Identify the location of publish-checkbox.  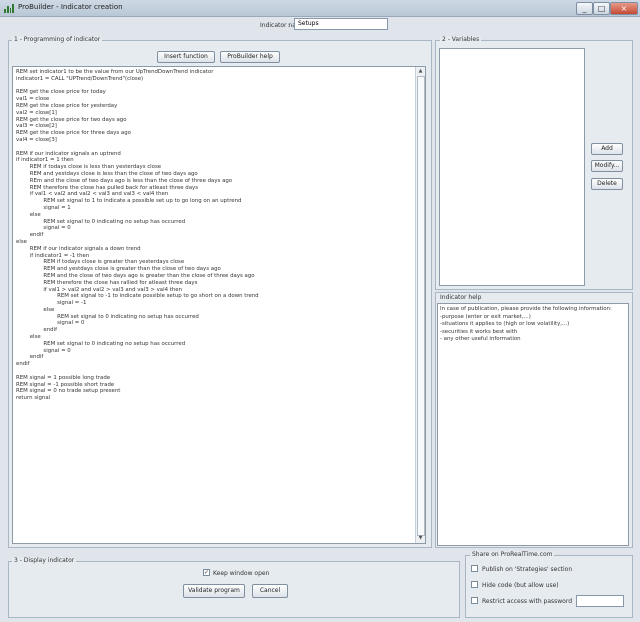
(474, 568).